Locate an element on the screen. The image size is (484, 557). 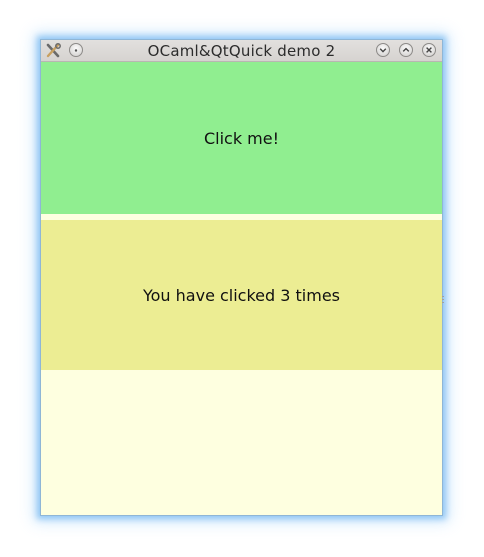
close-icon is located at coordinates (429, 50).